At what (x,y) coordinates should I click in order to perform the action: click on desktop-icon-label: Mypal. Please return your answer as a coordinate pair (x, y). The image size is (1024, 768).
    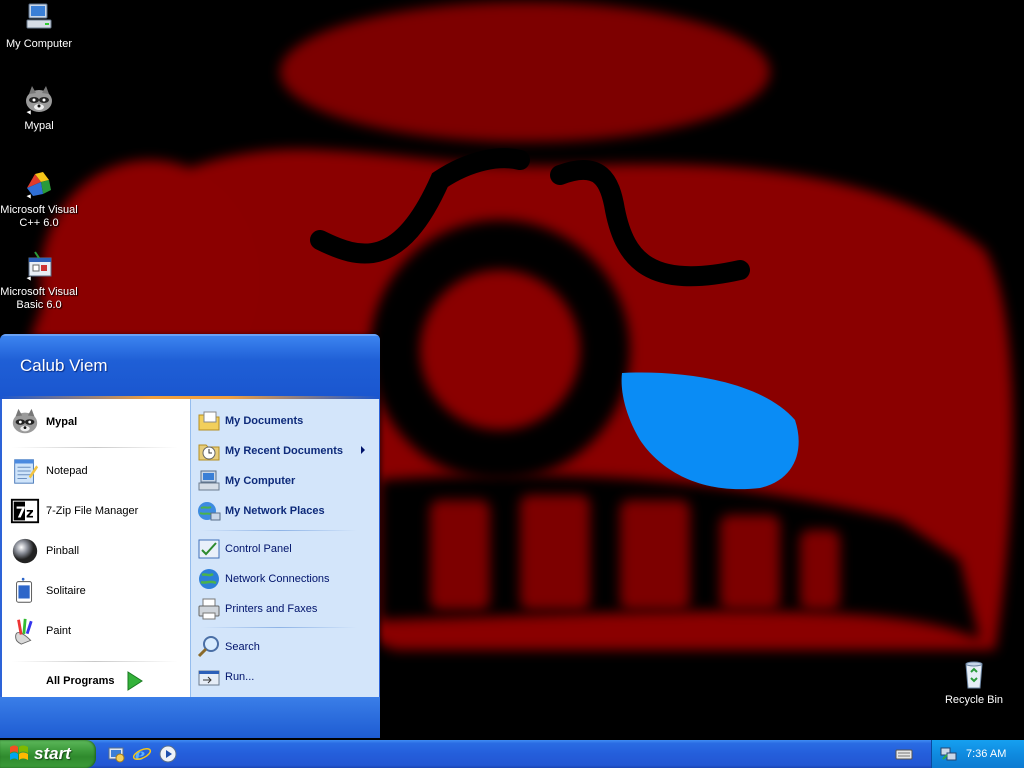
    Looking at the image, I should click on (39, 126).